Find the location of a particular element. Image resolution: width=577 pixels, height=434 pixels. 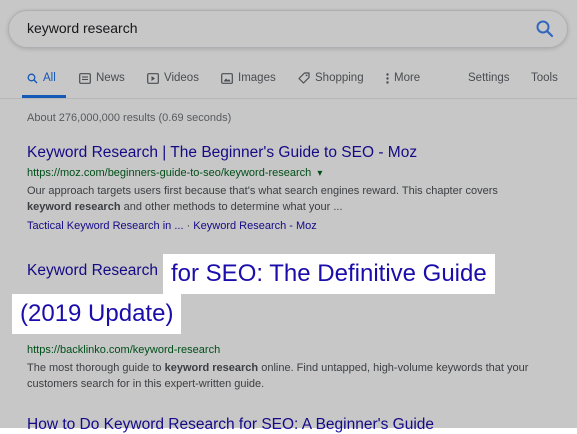

news-icon is located at coordinates (85, 78).